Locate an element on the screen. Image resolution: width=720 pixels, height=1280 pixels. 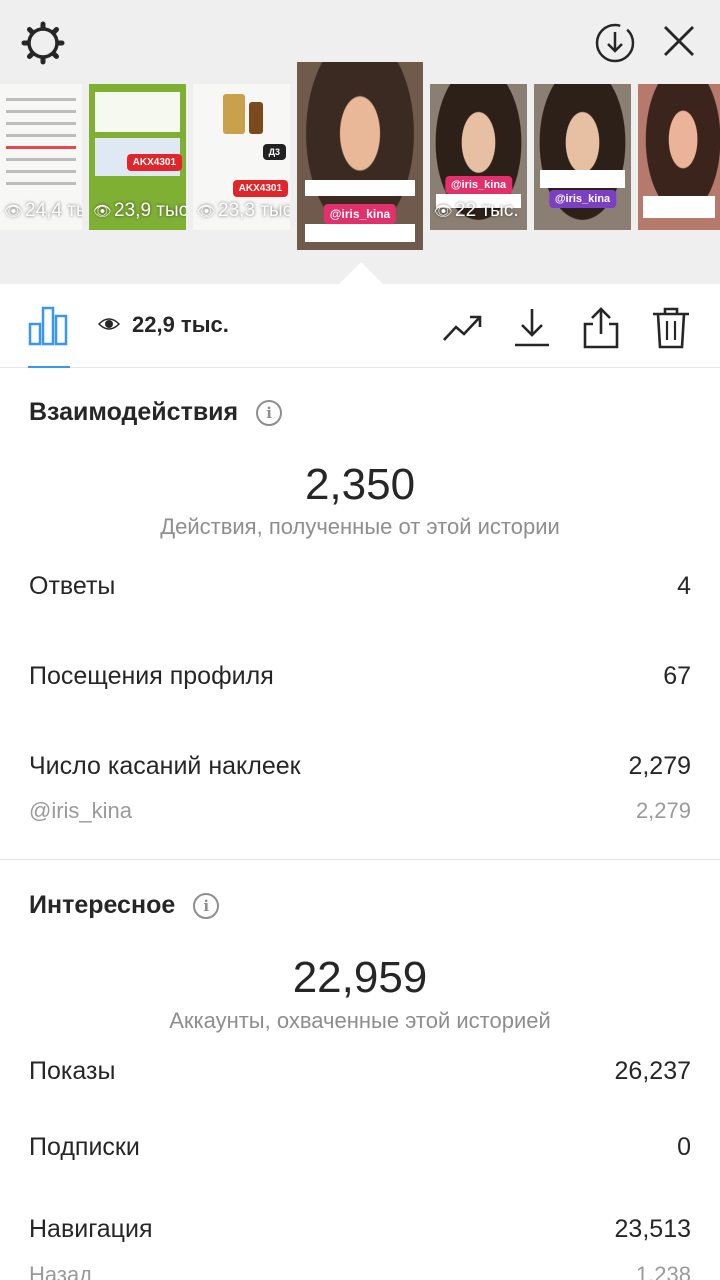
stat-row-impressions: Показы 26,237 is located at coordinates (360, 1071).